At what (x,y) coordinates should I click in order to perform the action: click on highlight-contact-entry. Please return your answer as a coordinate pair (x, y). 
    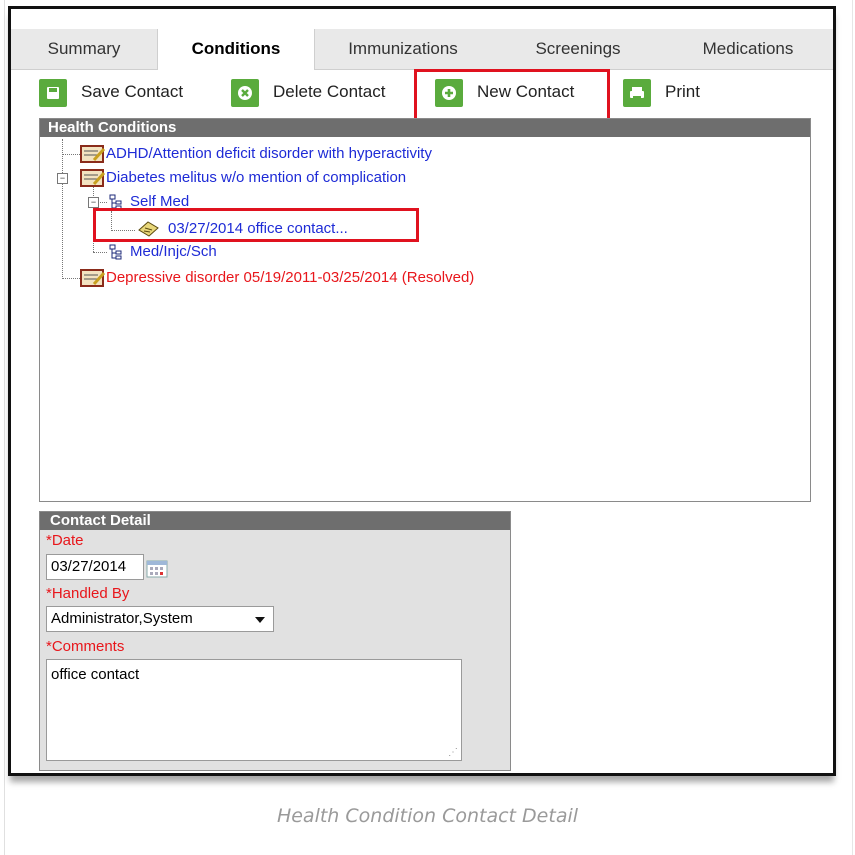
    Looking at the image, I should click on (256, 225).